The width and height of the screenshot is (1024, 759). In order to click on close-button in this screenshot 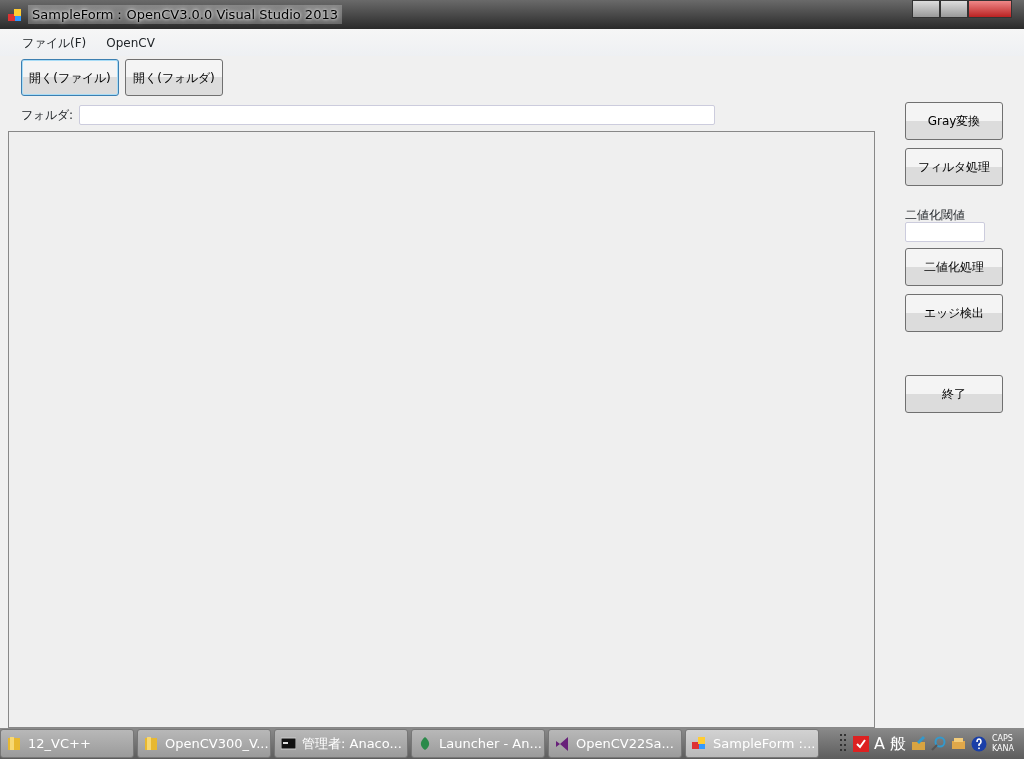, I will do `click(990, 9)`.